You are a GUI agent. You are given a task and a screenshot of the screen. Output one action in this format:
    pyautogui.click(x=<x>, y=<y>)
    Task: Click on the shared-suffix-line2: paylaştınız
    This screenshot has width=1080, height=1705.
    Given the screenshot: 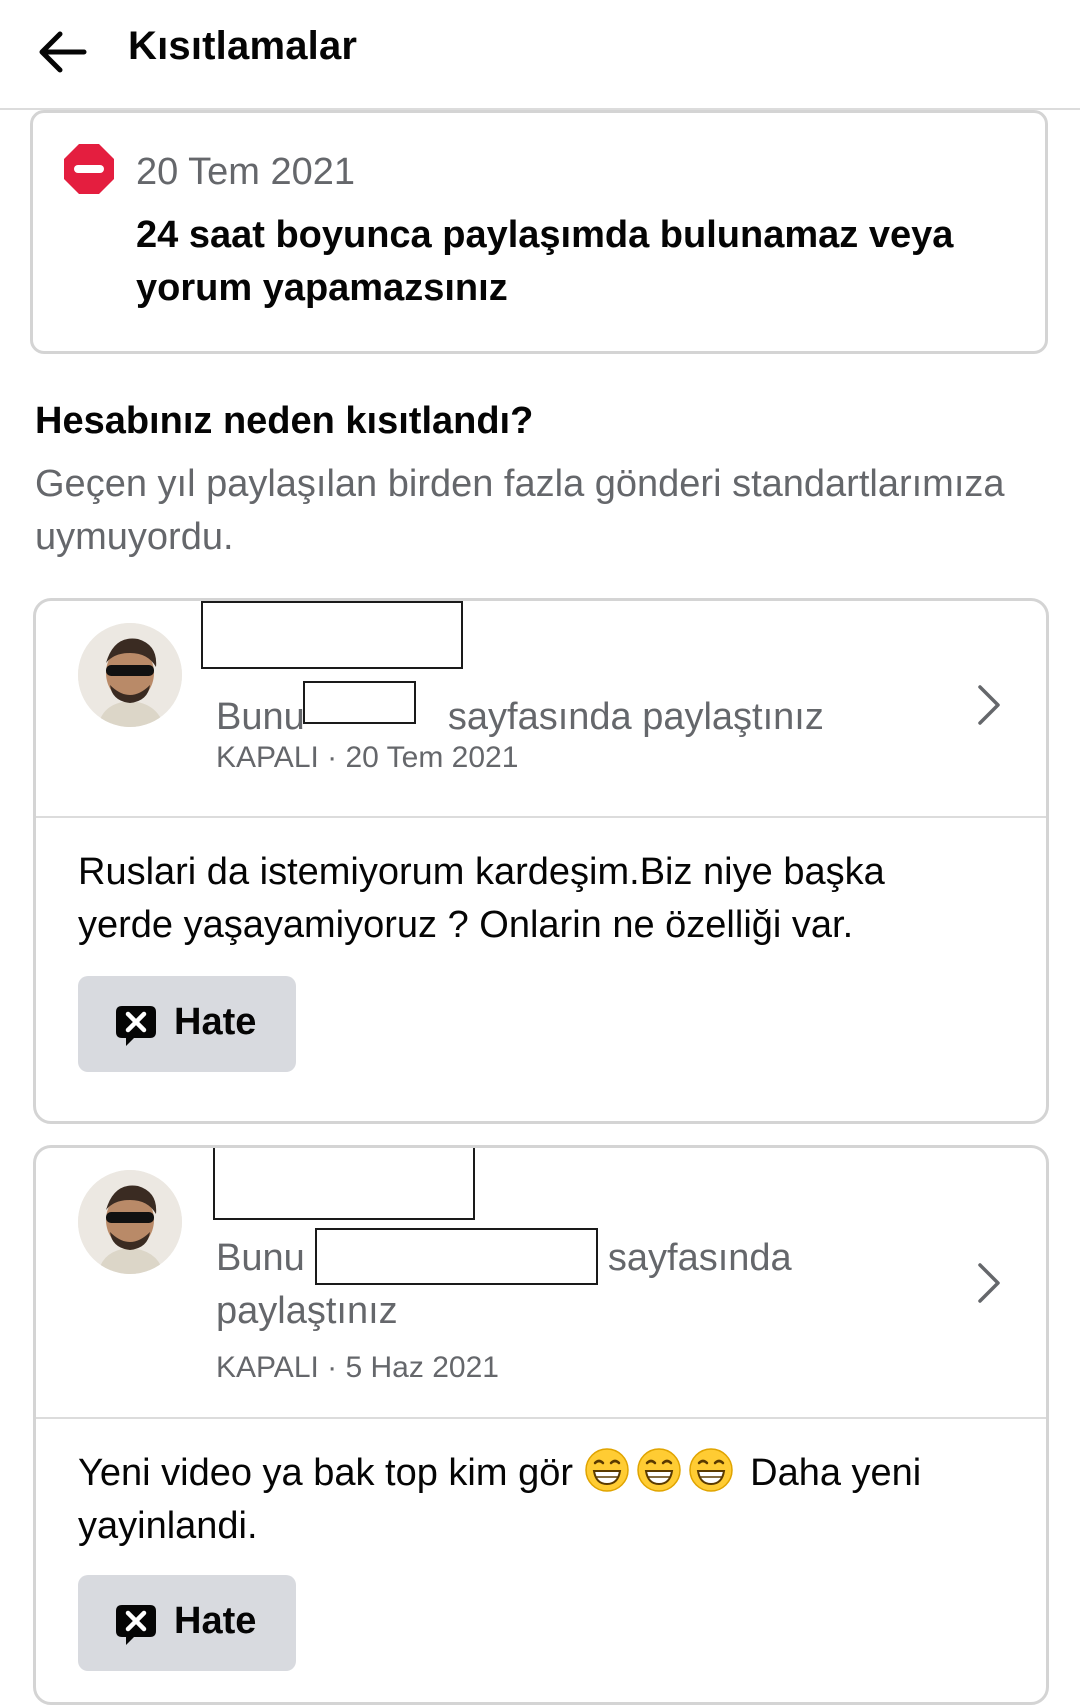 What is the action you would take?
    pyautogui.click(x=307, y=1311)
    